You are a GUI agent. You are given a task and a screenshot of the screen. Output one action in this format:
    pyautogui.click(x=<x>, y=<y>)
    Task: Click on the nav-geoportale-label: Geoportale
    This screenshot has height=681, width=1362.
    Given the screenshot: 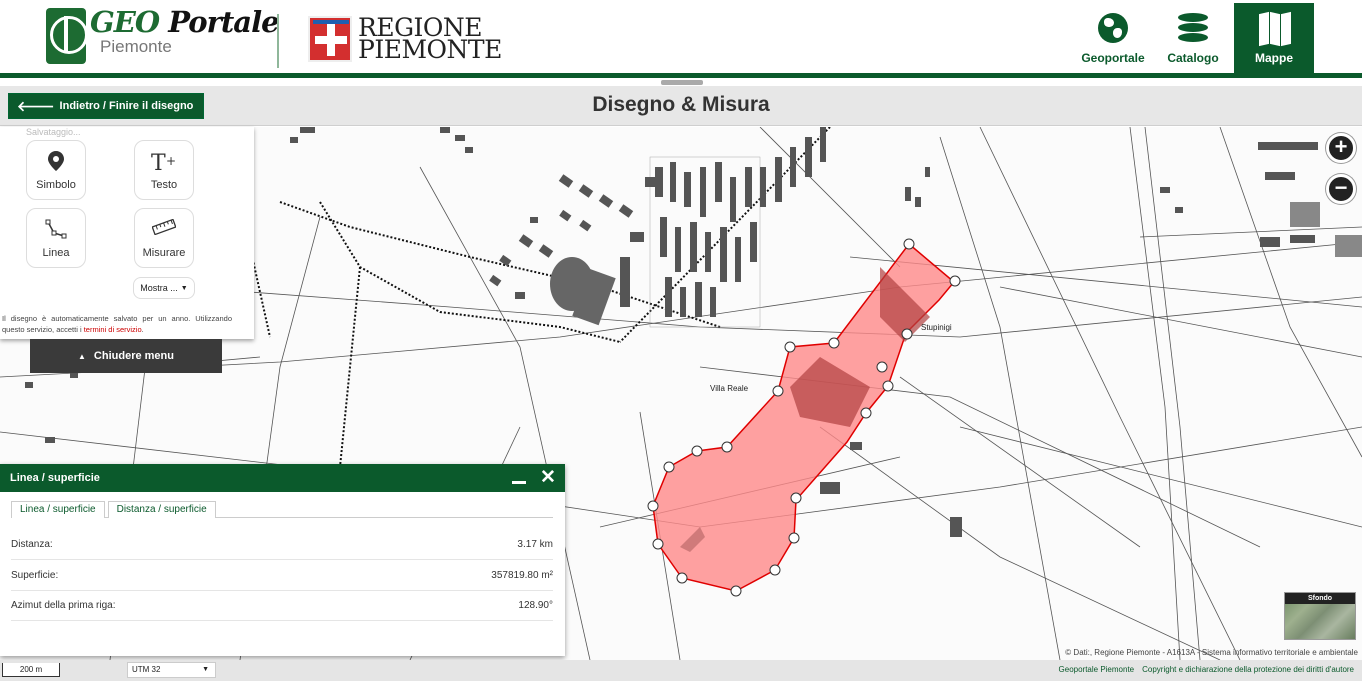 What is the action you would take?
    pyautogui.click(x=1113, y=57)
    